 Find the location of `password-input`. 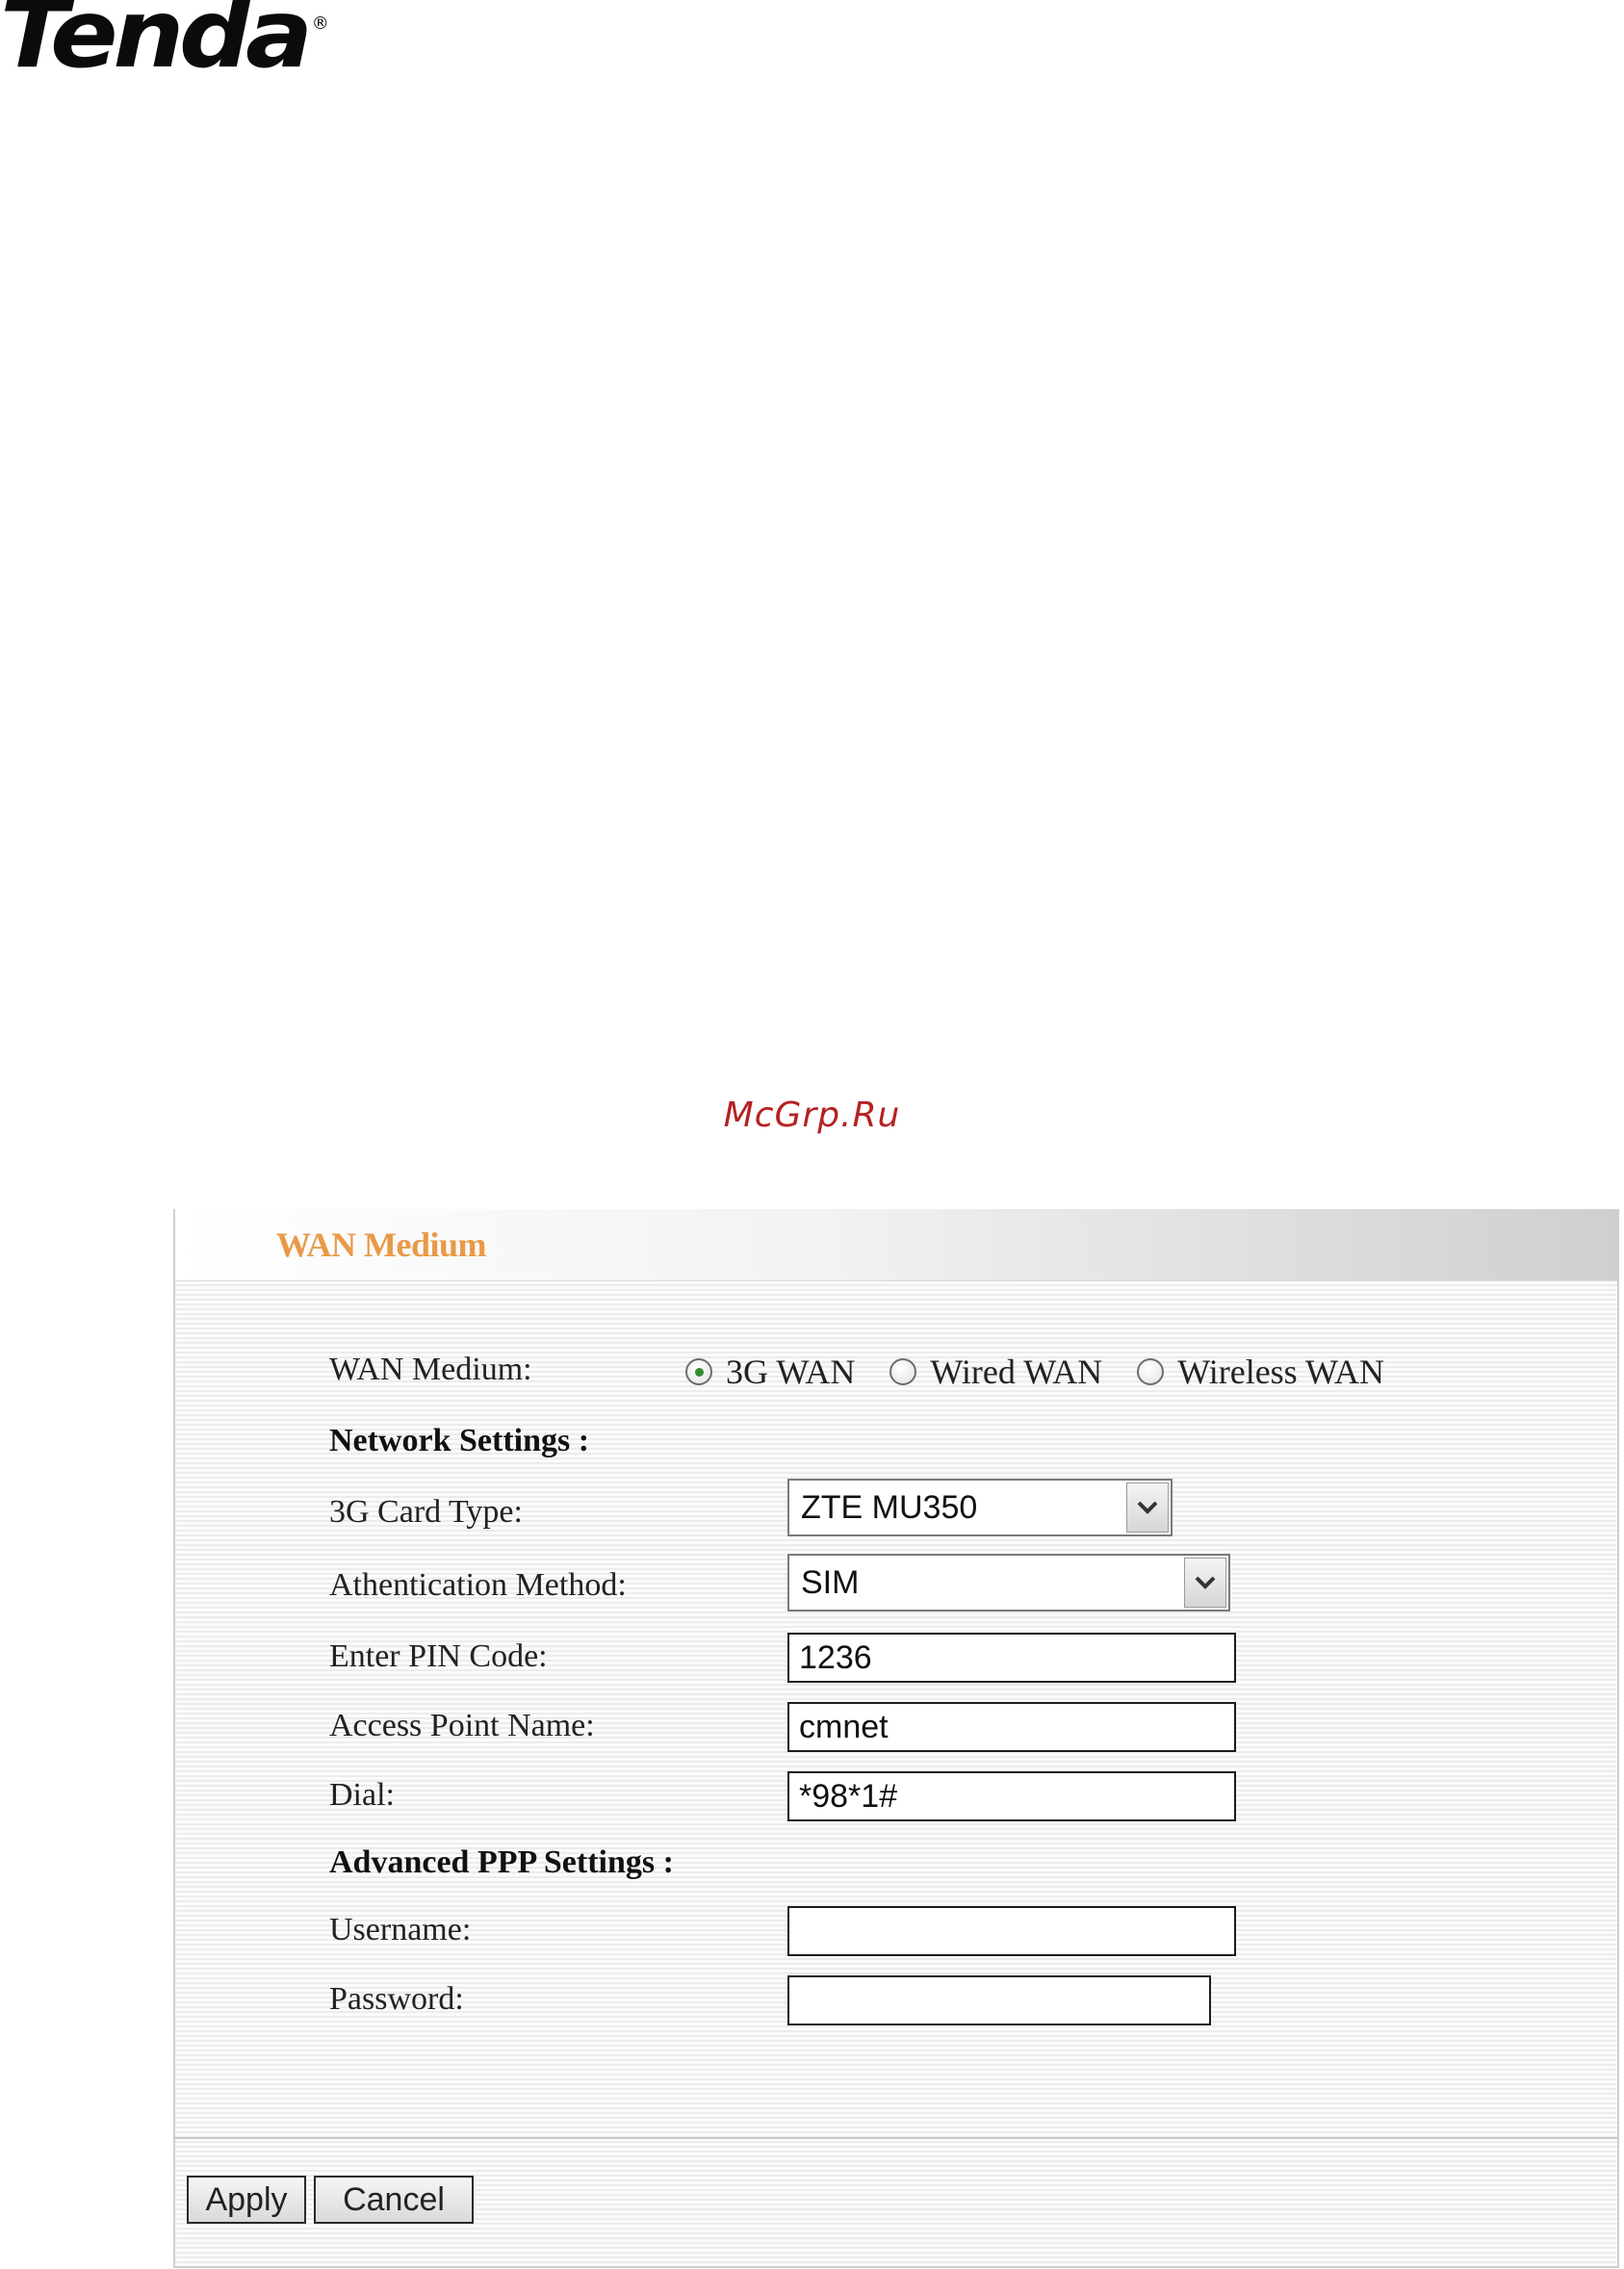

password-input is located at coordinates (999, 2000).